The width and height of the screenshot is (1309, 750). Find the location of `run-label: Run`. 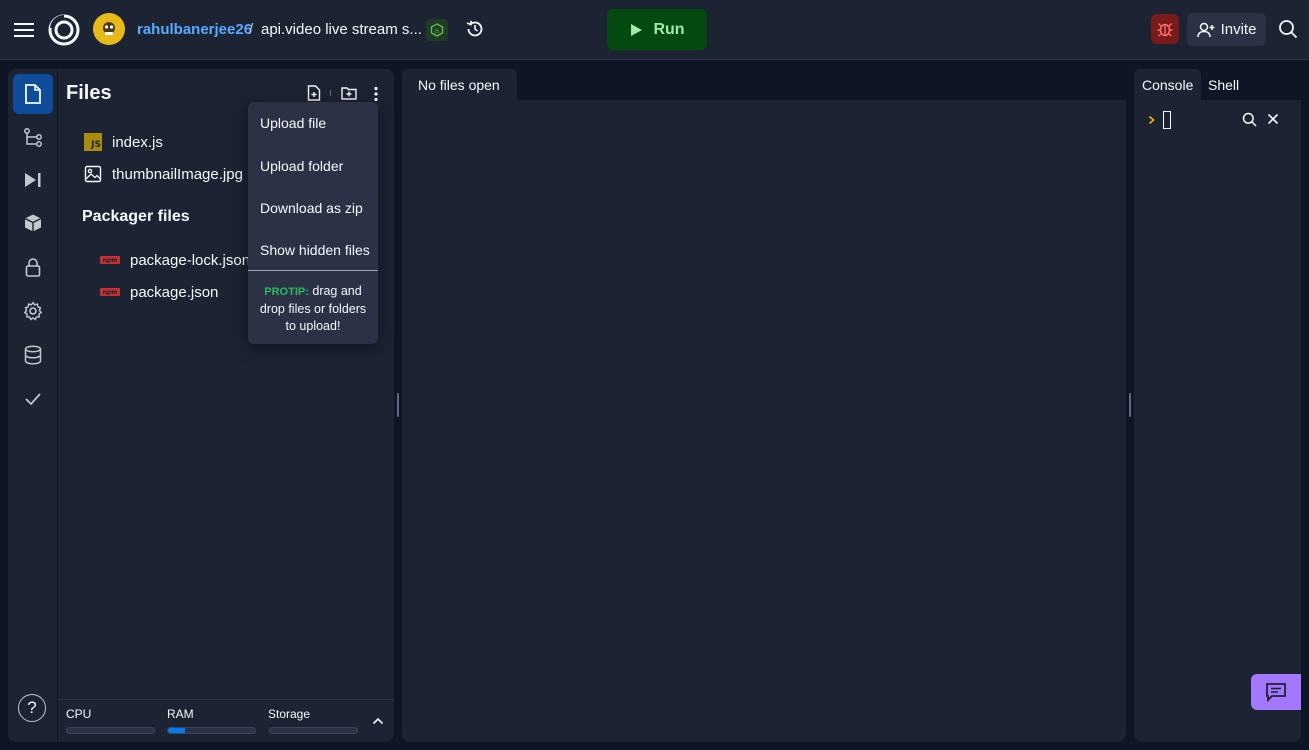

run-label: Run is located at coordinates (669, 29).